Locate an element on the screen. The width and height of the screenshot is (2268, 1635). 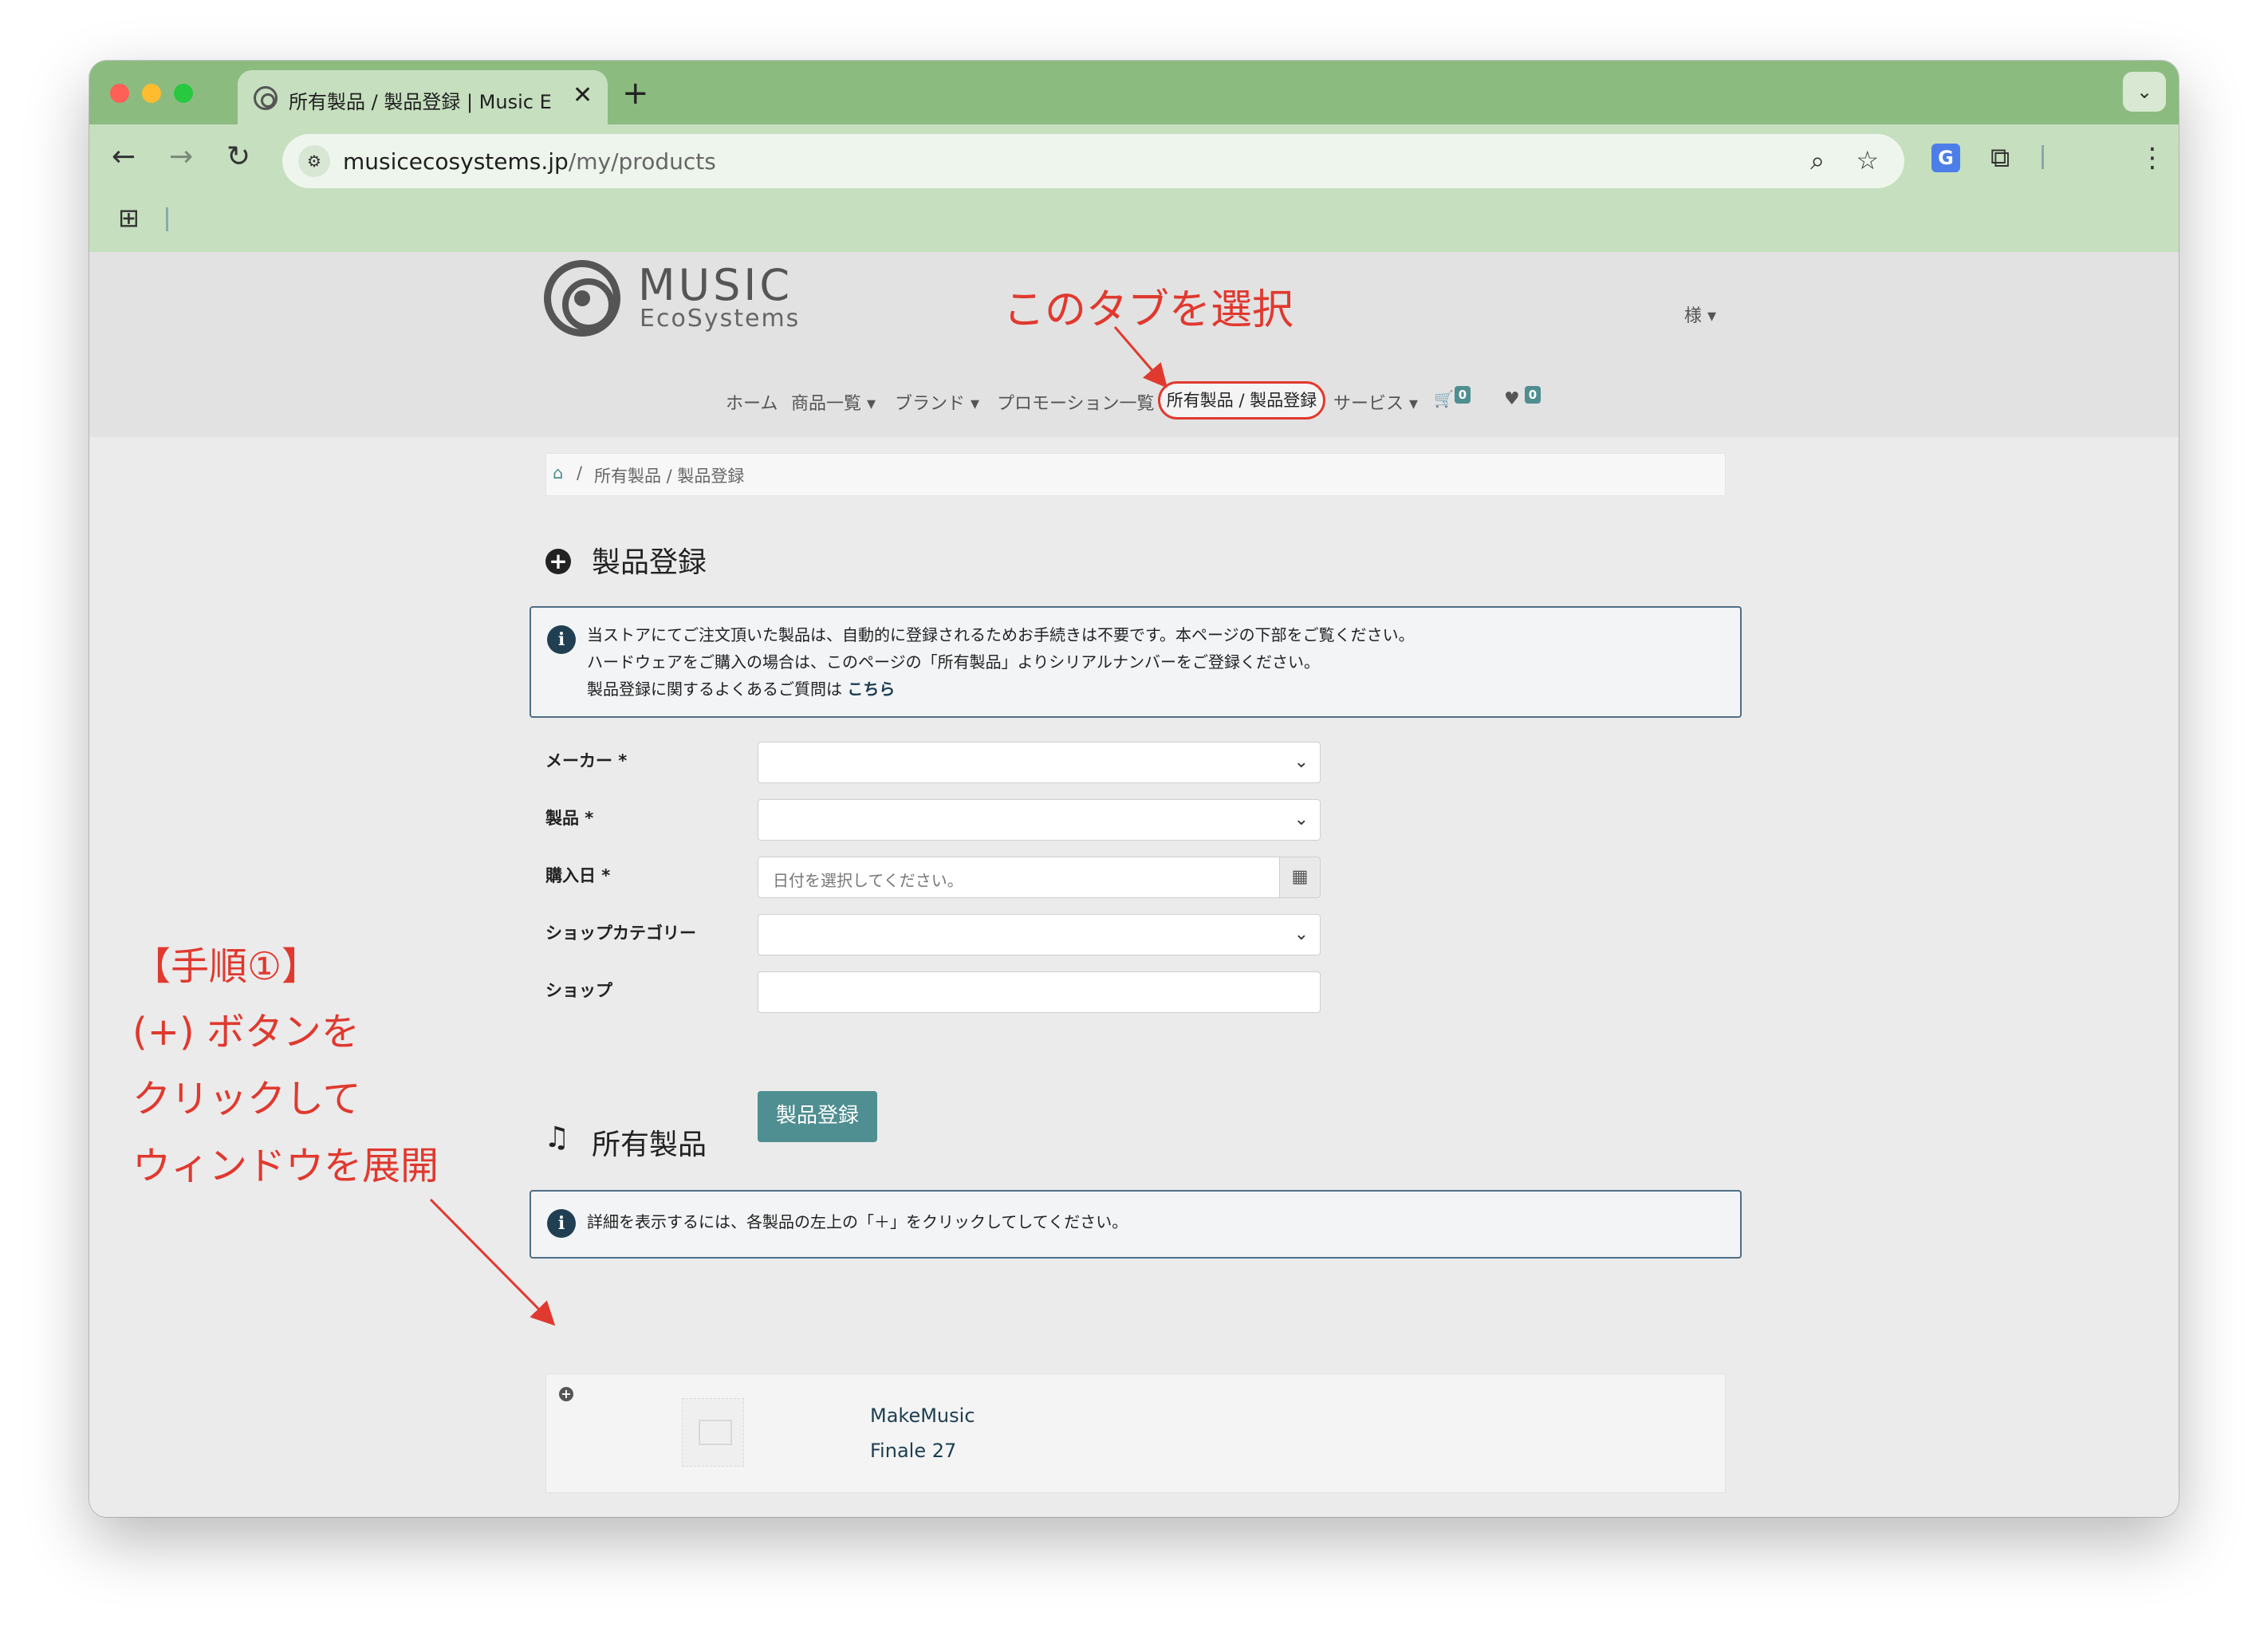
tab-title: 所有製品 / 製品登録 | Music Eco is located at coordinates (421, 102).